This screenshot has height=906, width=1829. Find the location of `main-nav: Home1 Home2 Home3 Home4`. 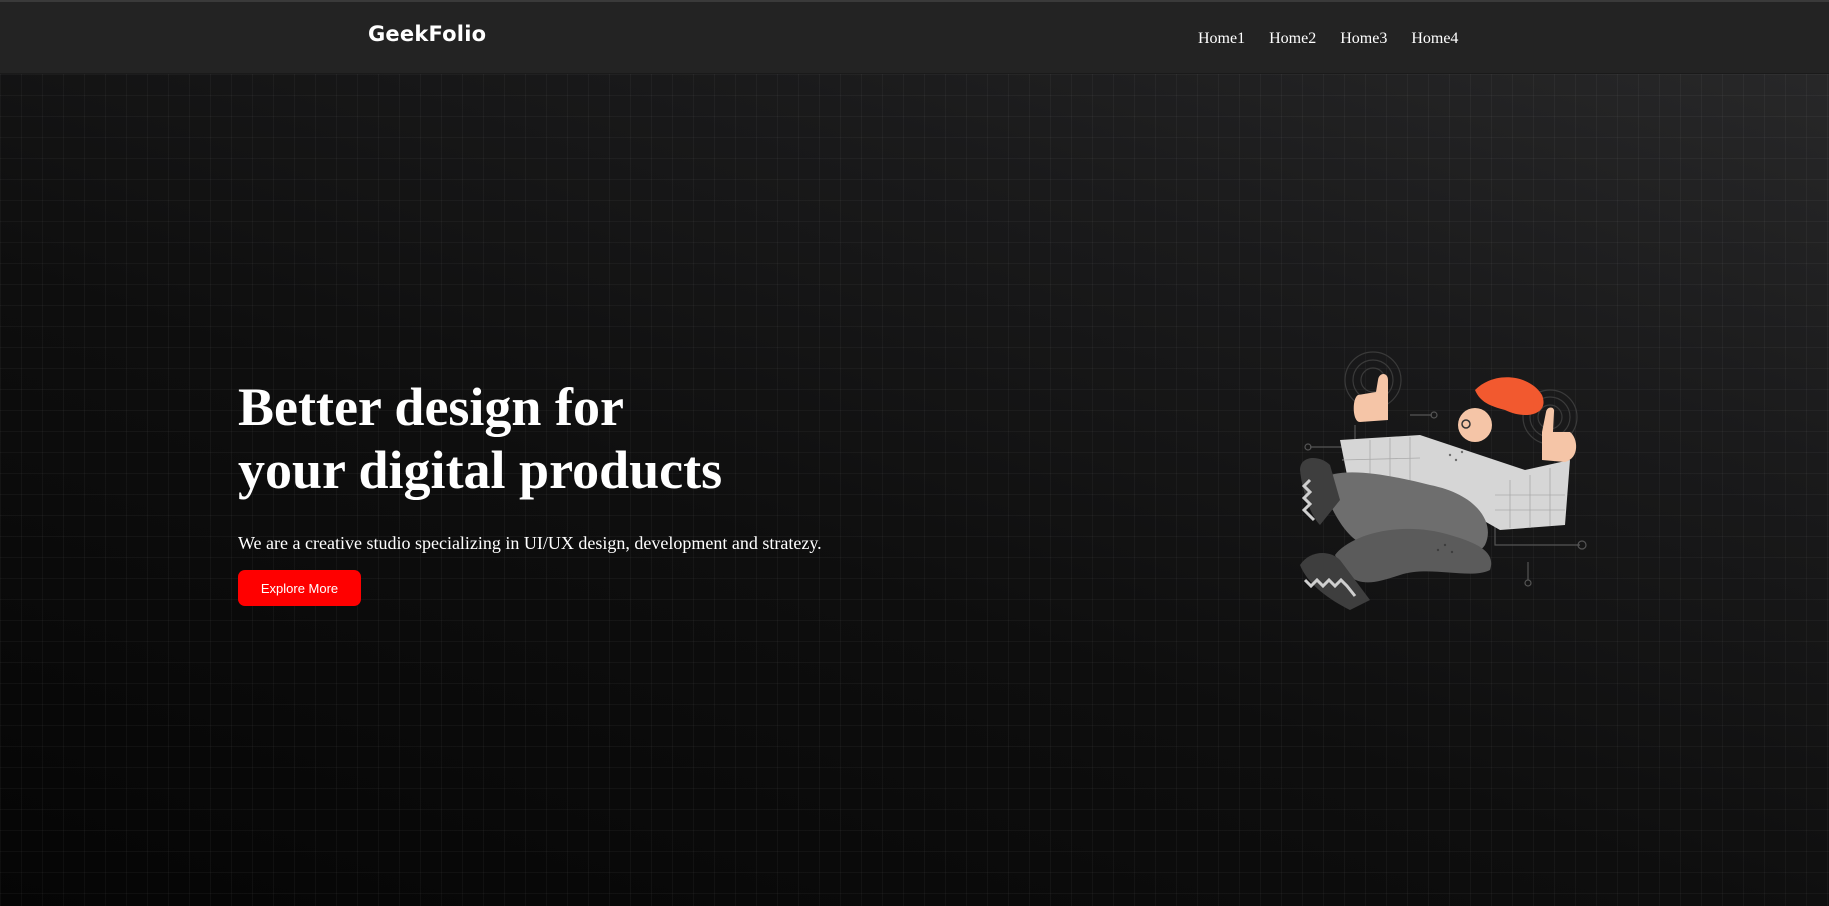

main-nav: Home1 Home2 Home3 Home4 is located at coordinates (1328, 39).